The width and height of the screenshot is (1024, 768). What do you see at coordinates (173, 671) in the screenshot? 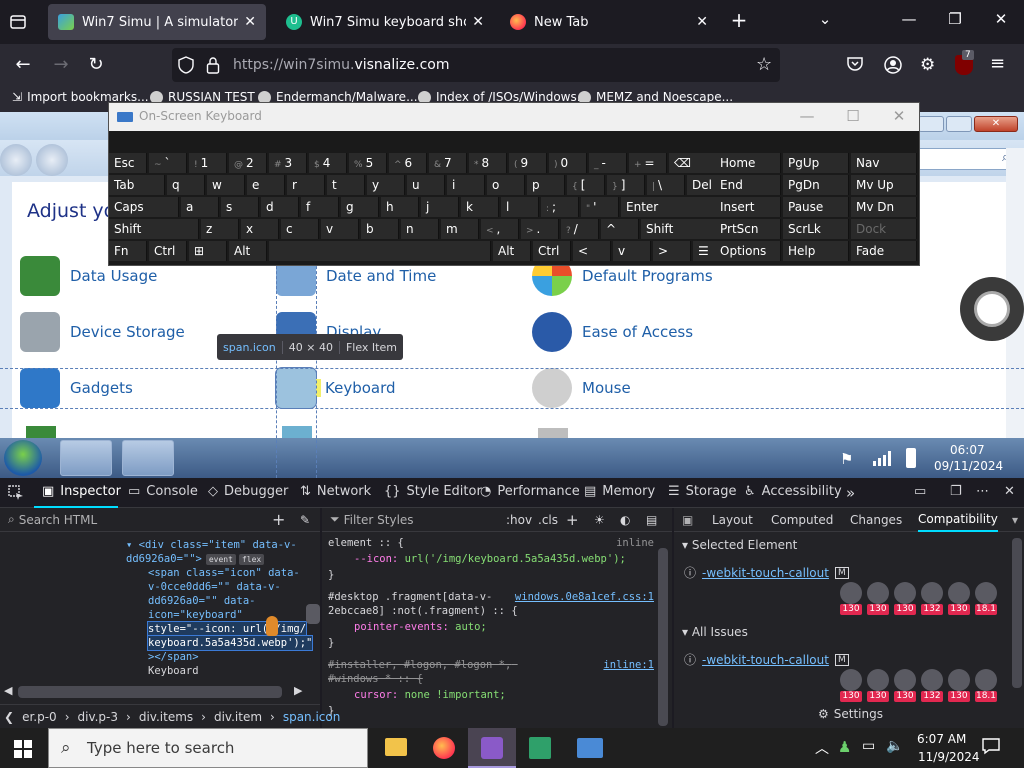
I see `markup-line: Keyboard` at bounding box center [173, 671].